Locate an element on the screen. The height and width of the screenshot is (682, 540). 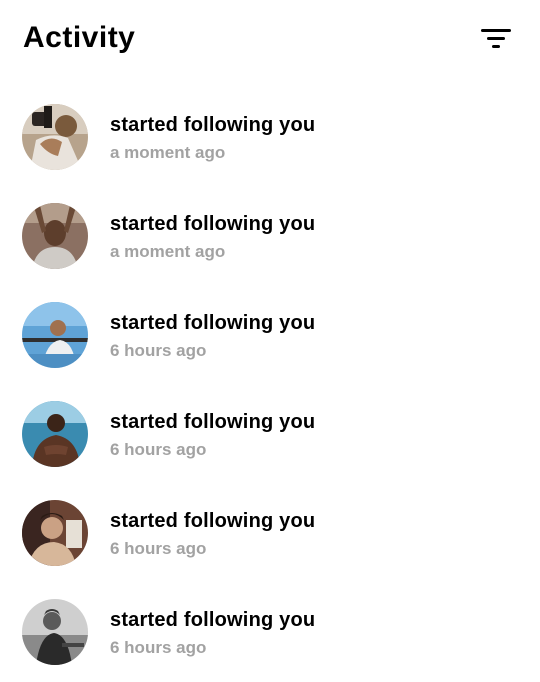
page-title: Activity is located at coordinates (79, 37).